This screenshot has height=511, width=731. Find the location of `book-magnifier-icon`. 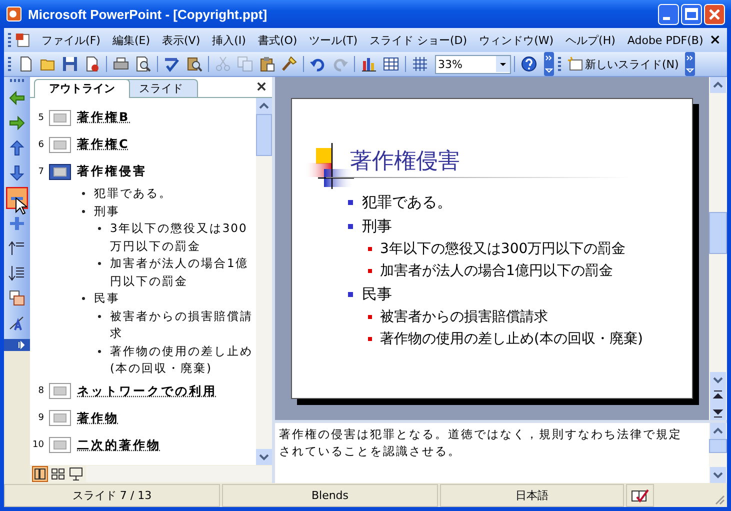

book-magnifier-icon is located at coordinates (194, 64).